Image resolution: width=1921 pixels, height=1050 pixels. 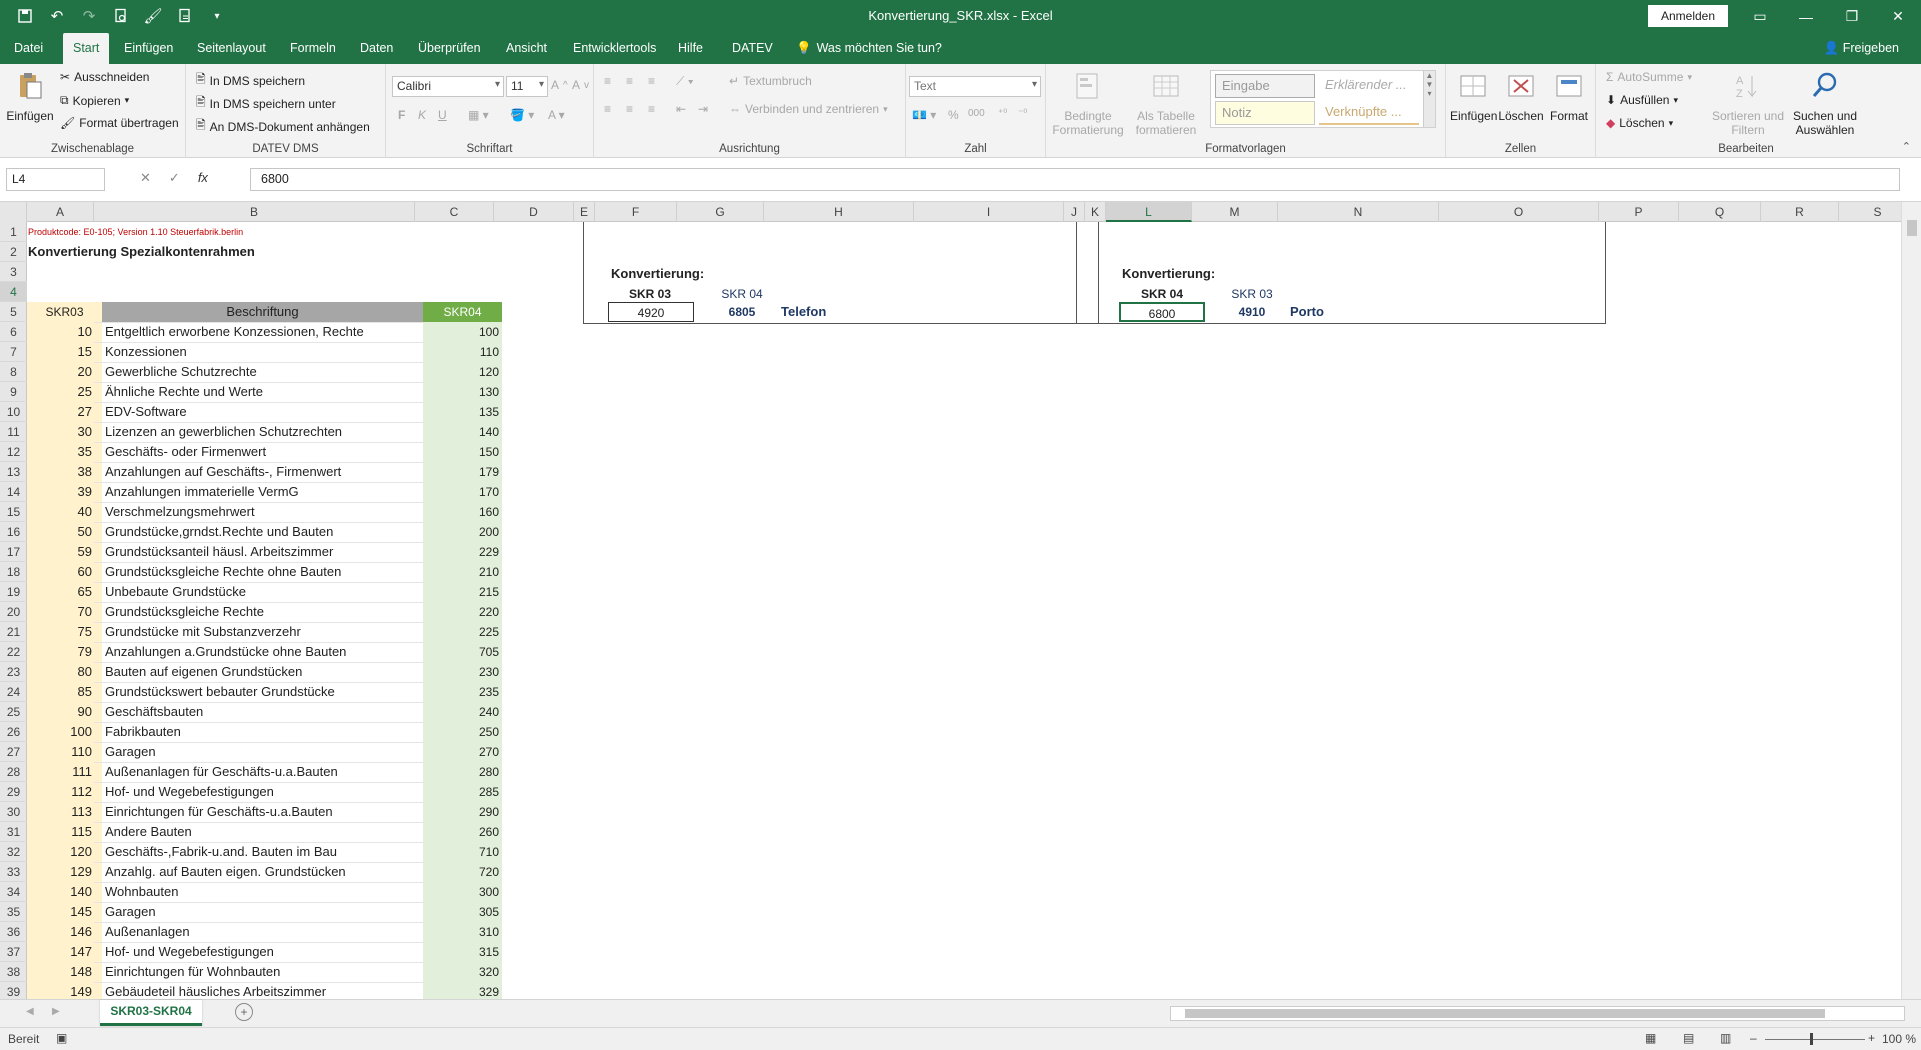 What do you see at coordinates (13, 692) in the screenshot?
I see `row-header: 24` at bounding box center [13, 692].